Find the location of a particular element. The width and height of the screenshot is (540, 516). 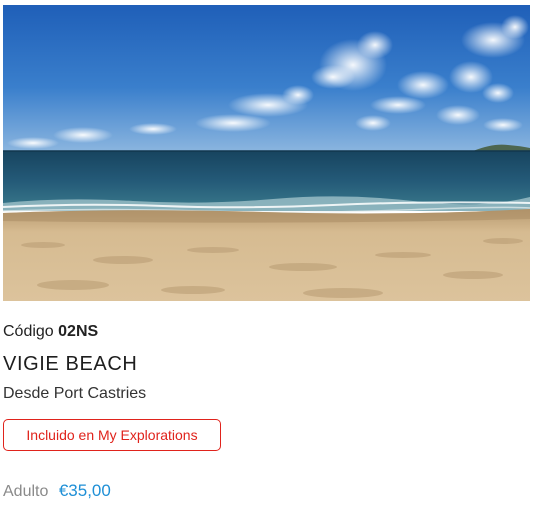

code-label: Código is located at coordinates (28, 331).